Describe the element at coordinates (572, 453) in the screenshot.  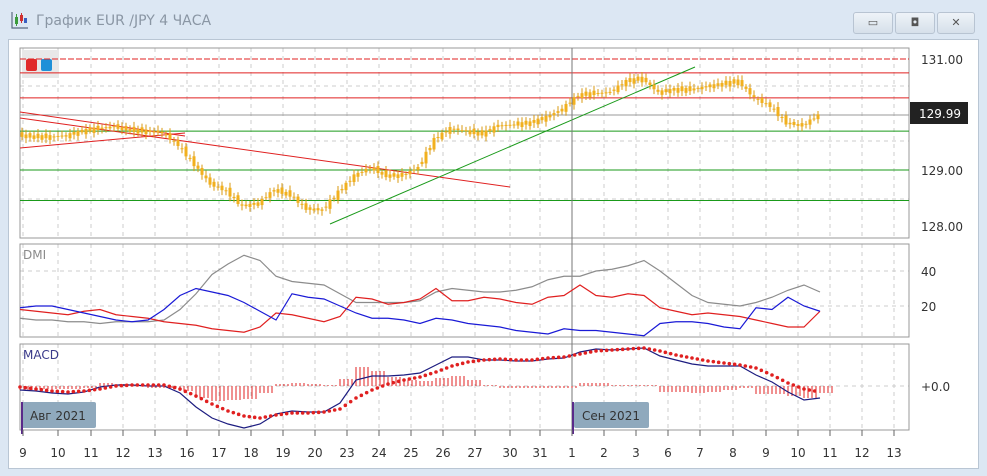
I see `x-label: 1` at that location.